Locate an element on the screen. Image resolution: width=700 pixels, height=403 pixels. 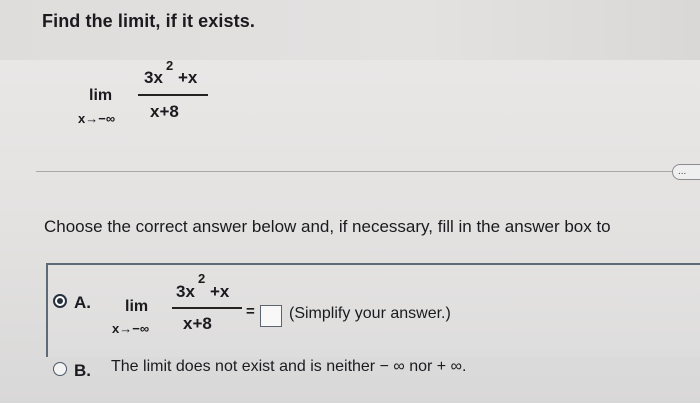
section-divider is located at coordinates (356, 171).